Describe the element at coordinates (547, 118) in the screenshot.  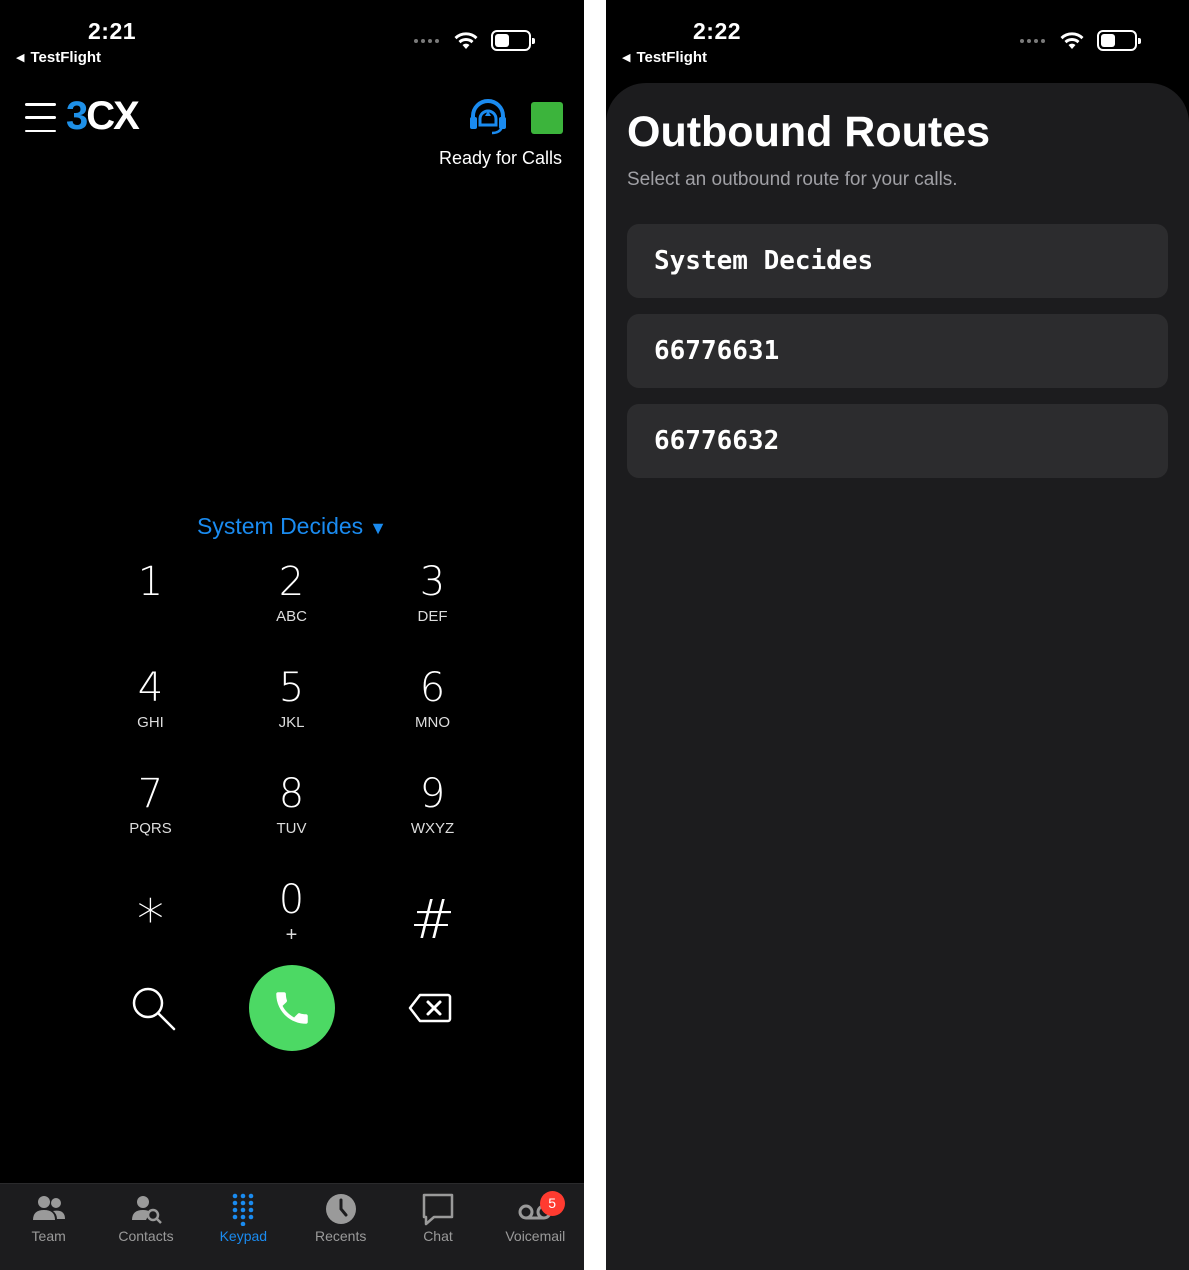
I see `presence-status-indicator` at that location.